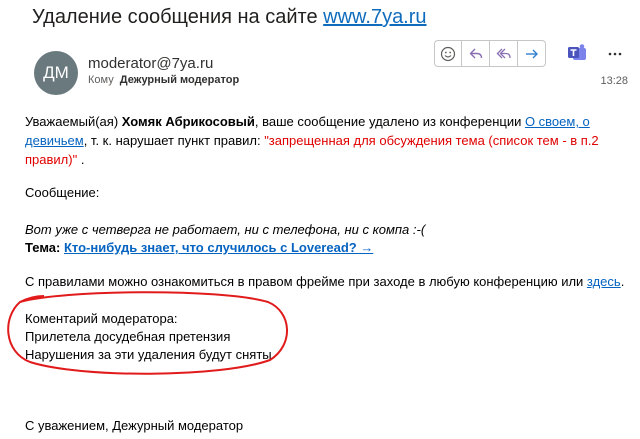 This screenshot has height=439, width=640. I want to click on subject-link: www.7ya.ru, so click(374, 17).